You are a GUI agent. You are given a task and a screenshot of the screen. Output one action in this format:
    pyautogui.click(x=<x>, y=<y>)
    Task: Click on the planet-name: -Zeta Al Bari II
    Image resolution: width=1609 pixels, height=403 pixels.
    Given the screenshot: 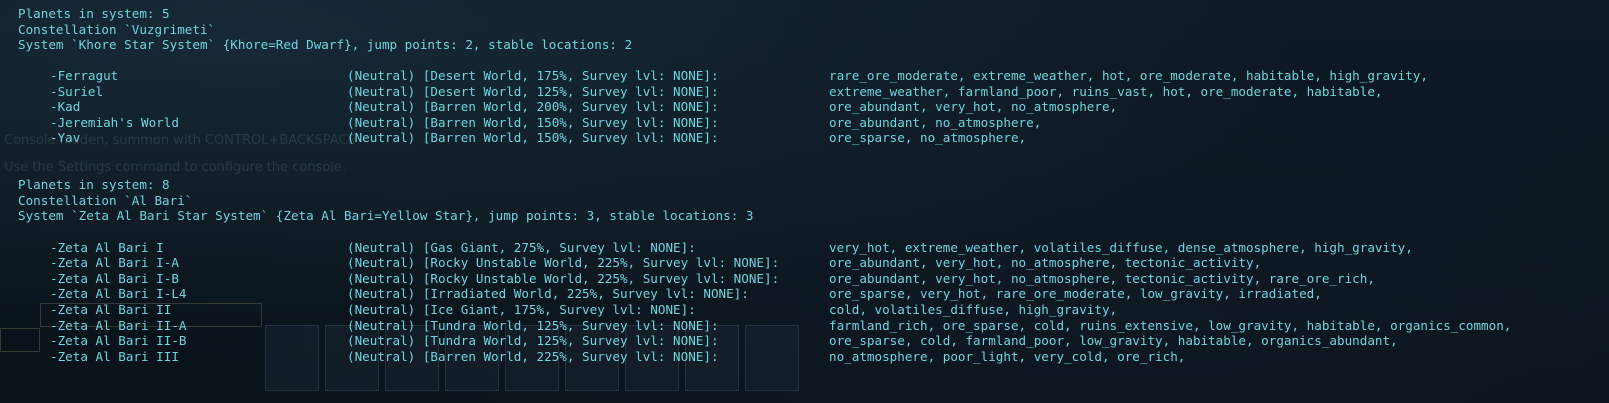 What is the action you would take?
    pyautogui.click(x=111, y=309)
    